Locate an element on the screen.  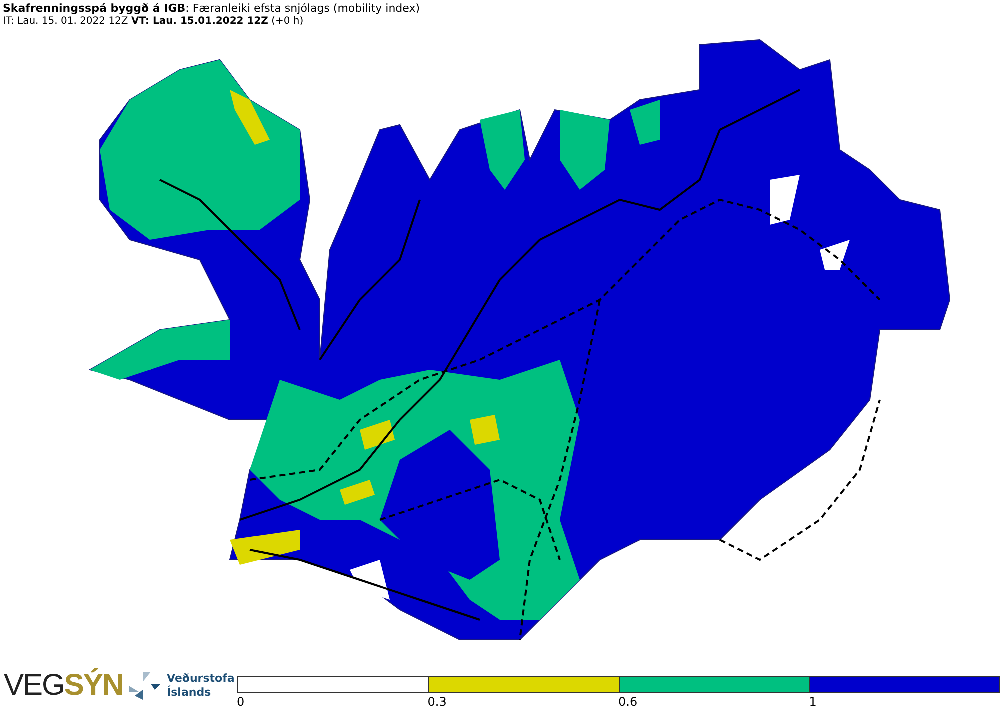
legend-tick-label: 0.6 is located at coordinates (628, 702).